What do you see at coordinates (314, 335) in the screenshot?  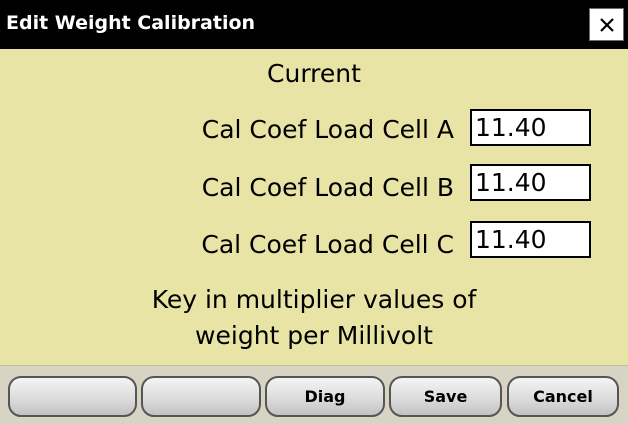 I see `instruction-line-2: weight per Millivolt` at bounding box center [314, 335].